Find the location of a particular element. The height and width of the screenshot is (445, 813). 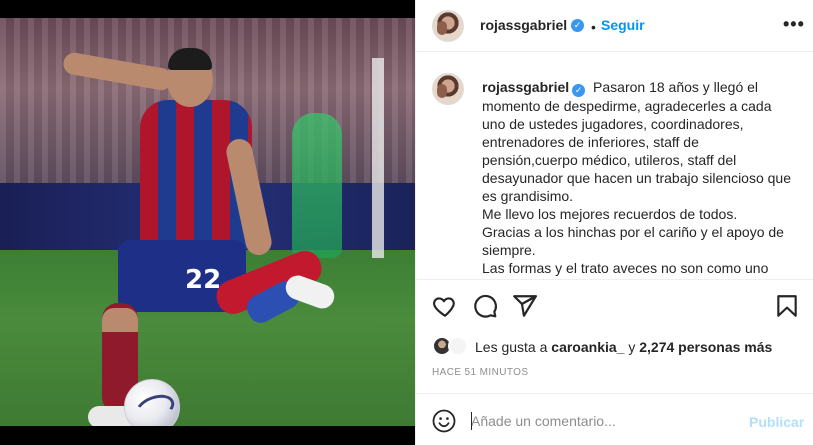

follow-button: Seguir is located at coordinates (623, 25).